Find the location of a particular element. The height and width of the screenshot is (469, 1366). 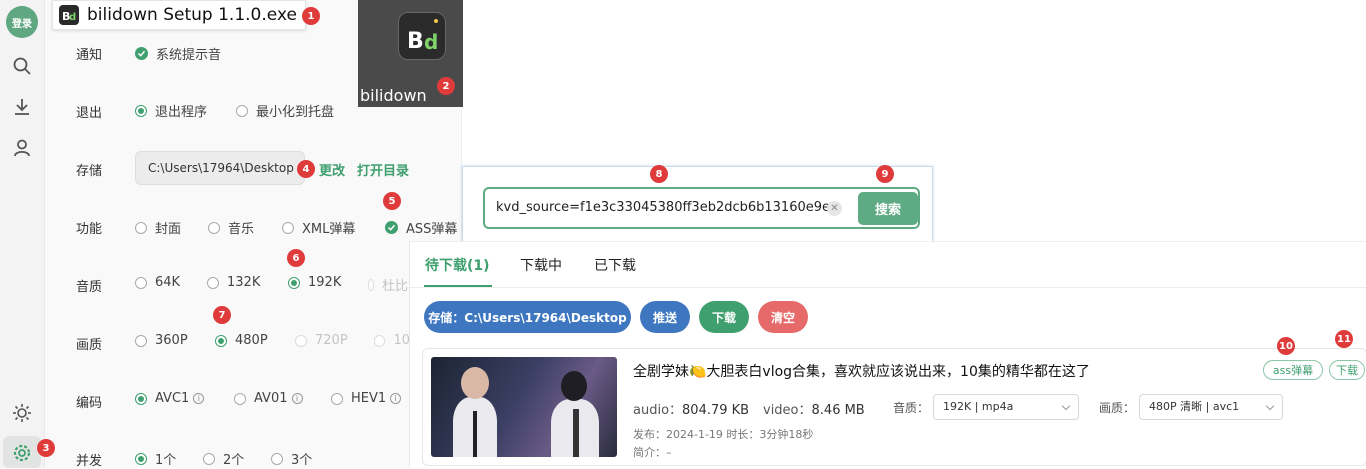

exit-option-quit: 退出程序 is located at coordinates (171, 110).